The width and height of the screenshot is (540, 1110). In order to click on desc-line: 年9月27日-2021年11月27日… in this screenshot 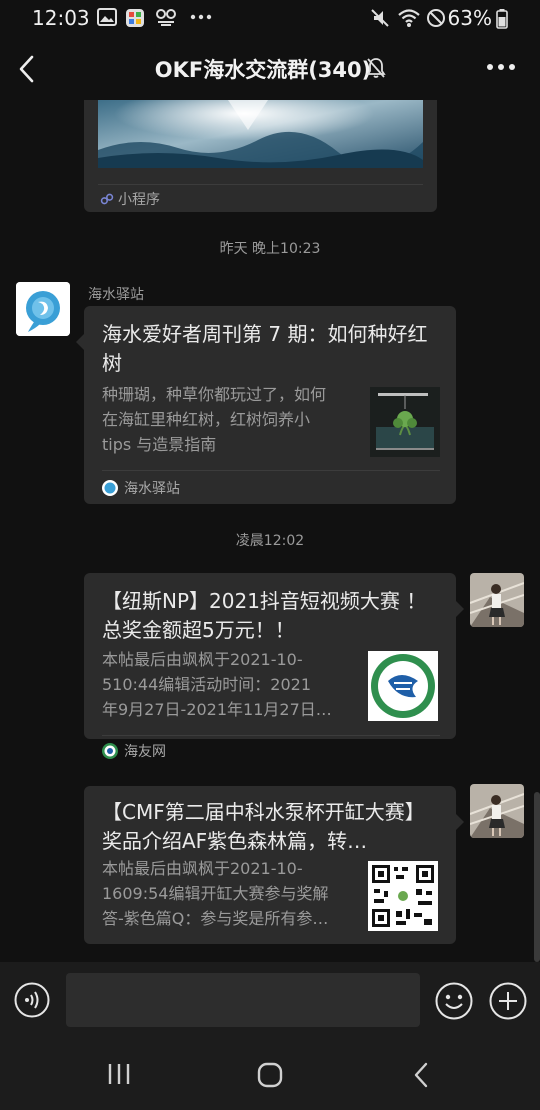, I will do `click(217, 709)`.